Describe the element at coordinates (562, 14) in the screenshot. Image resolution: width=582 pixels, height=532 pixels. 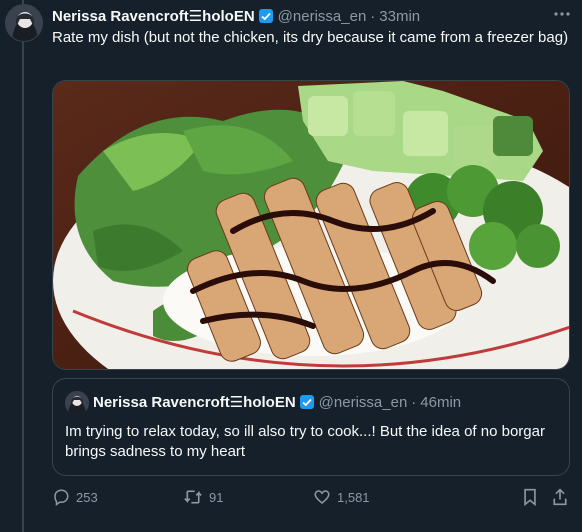
I see `more-options-icon` at that location.